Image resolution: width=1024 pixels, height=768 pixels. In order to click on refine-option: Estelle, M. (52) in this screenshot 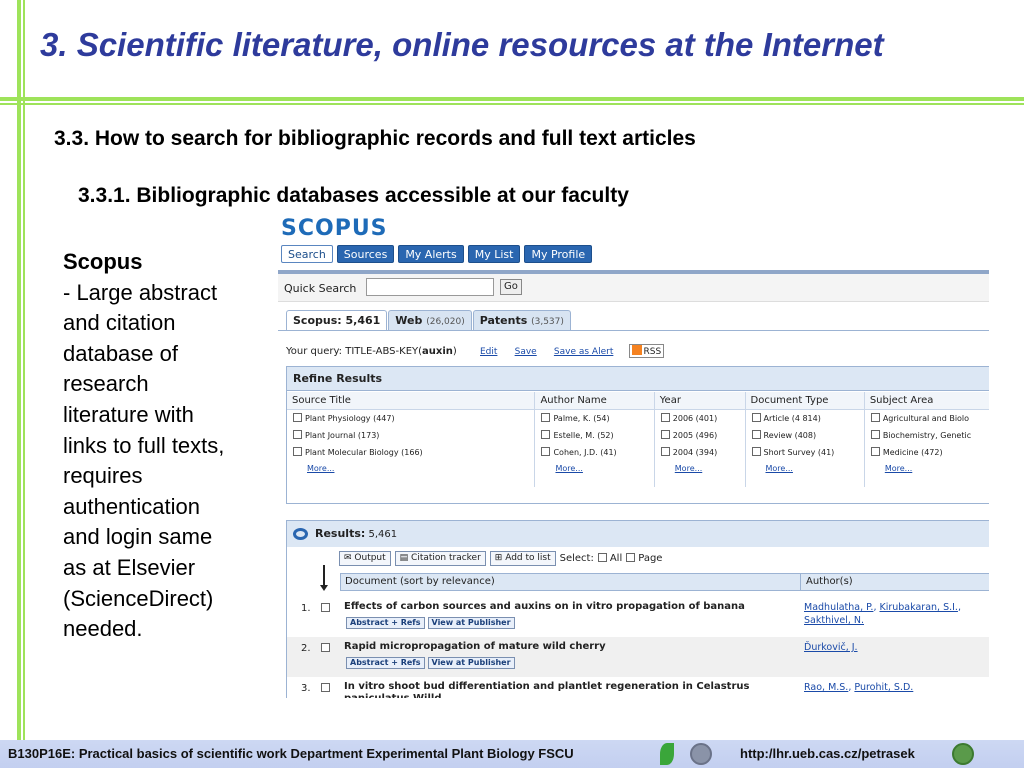, I will do `click(594, 435)`.